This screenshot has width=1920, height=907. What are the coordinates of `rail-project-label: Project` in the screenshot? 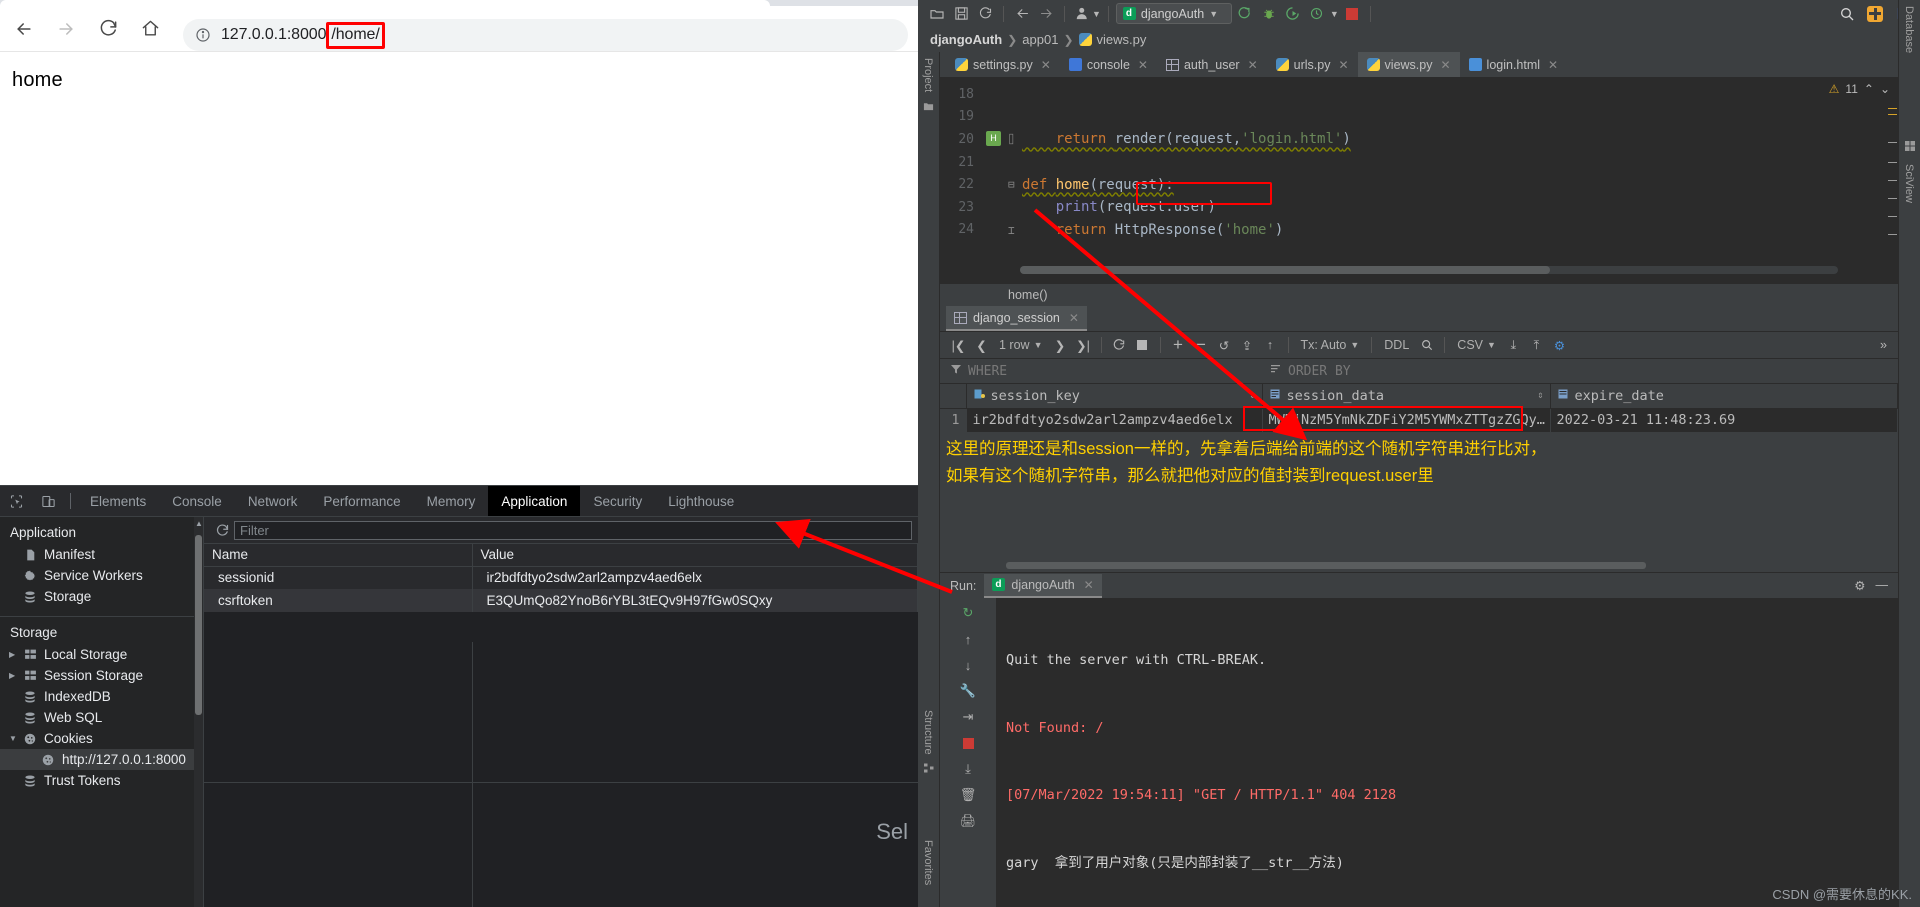 It's located at (928, 72).